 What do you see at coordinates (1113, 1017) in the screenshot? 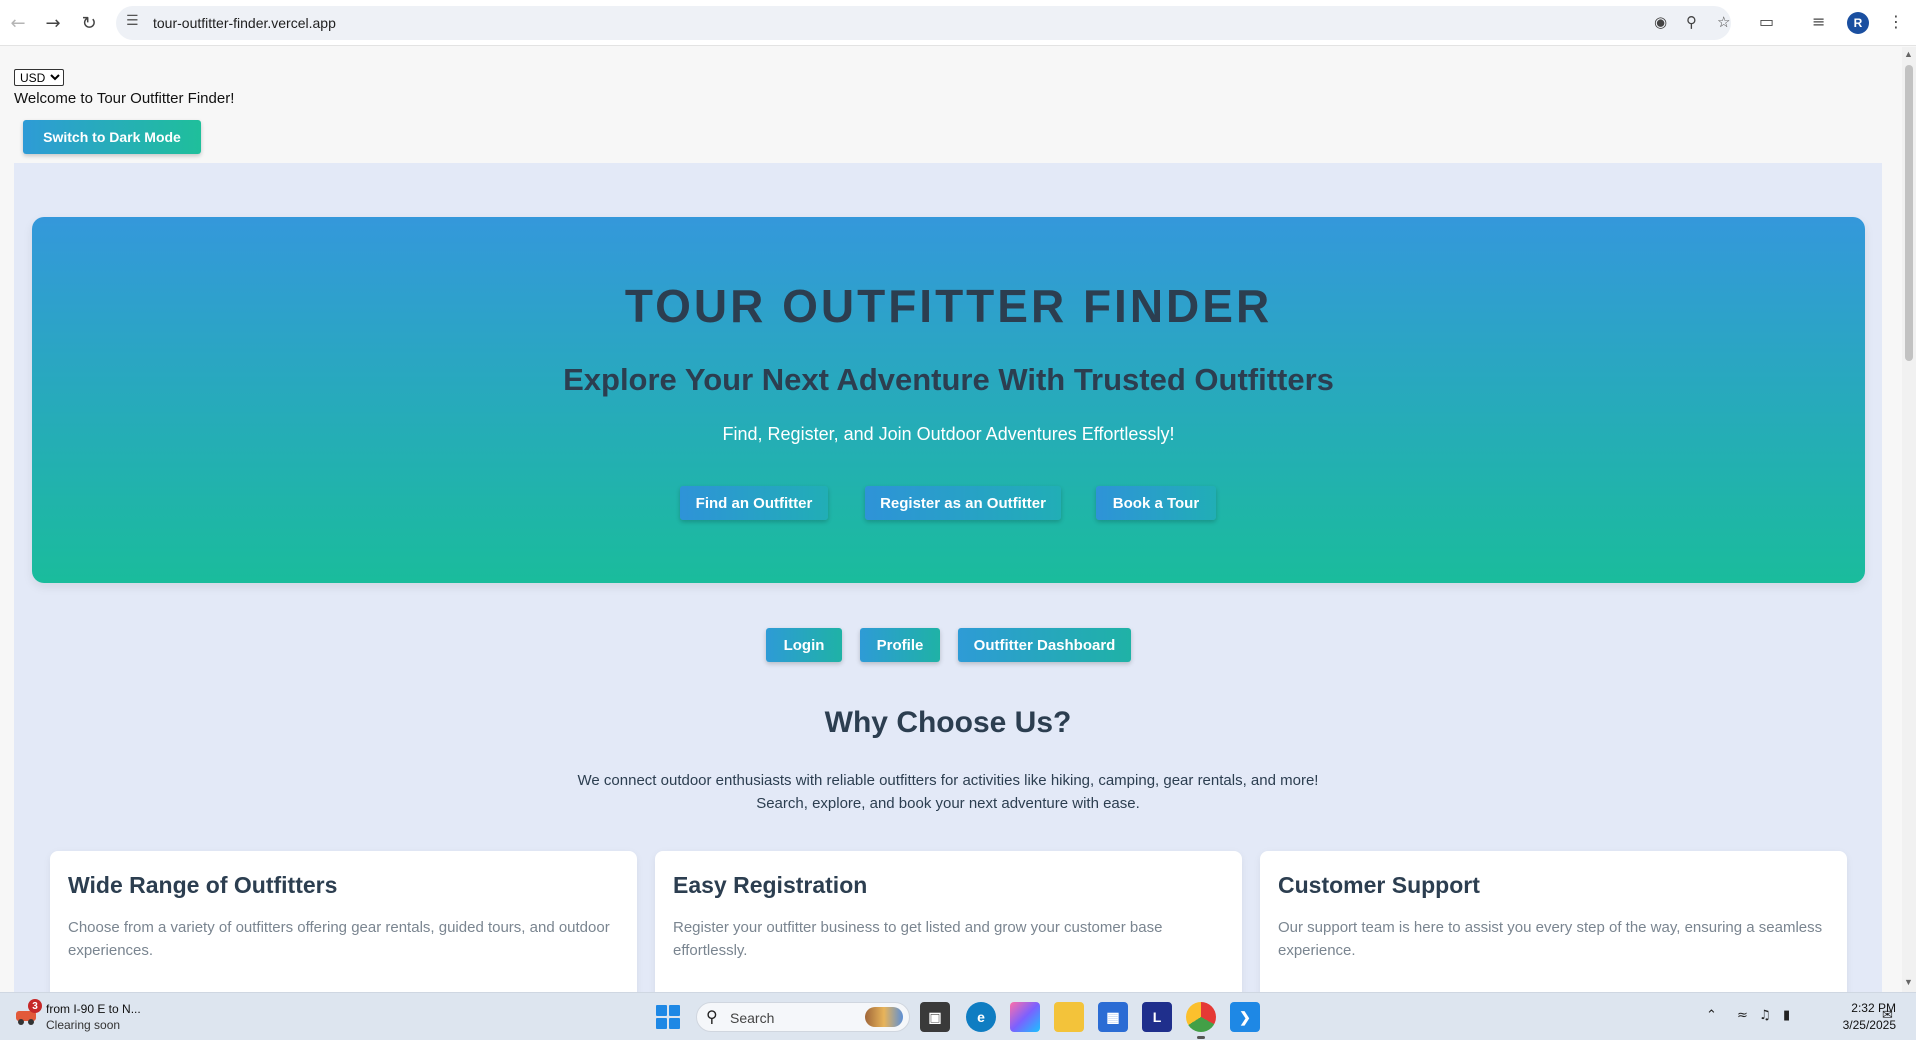
I see `store-icon: ▦` at bounding box center [1113, 1017].